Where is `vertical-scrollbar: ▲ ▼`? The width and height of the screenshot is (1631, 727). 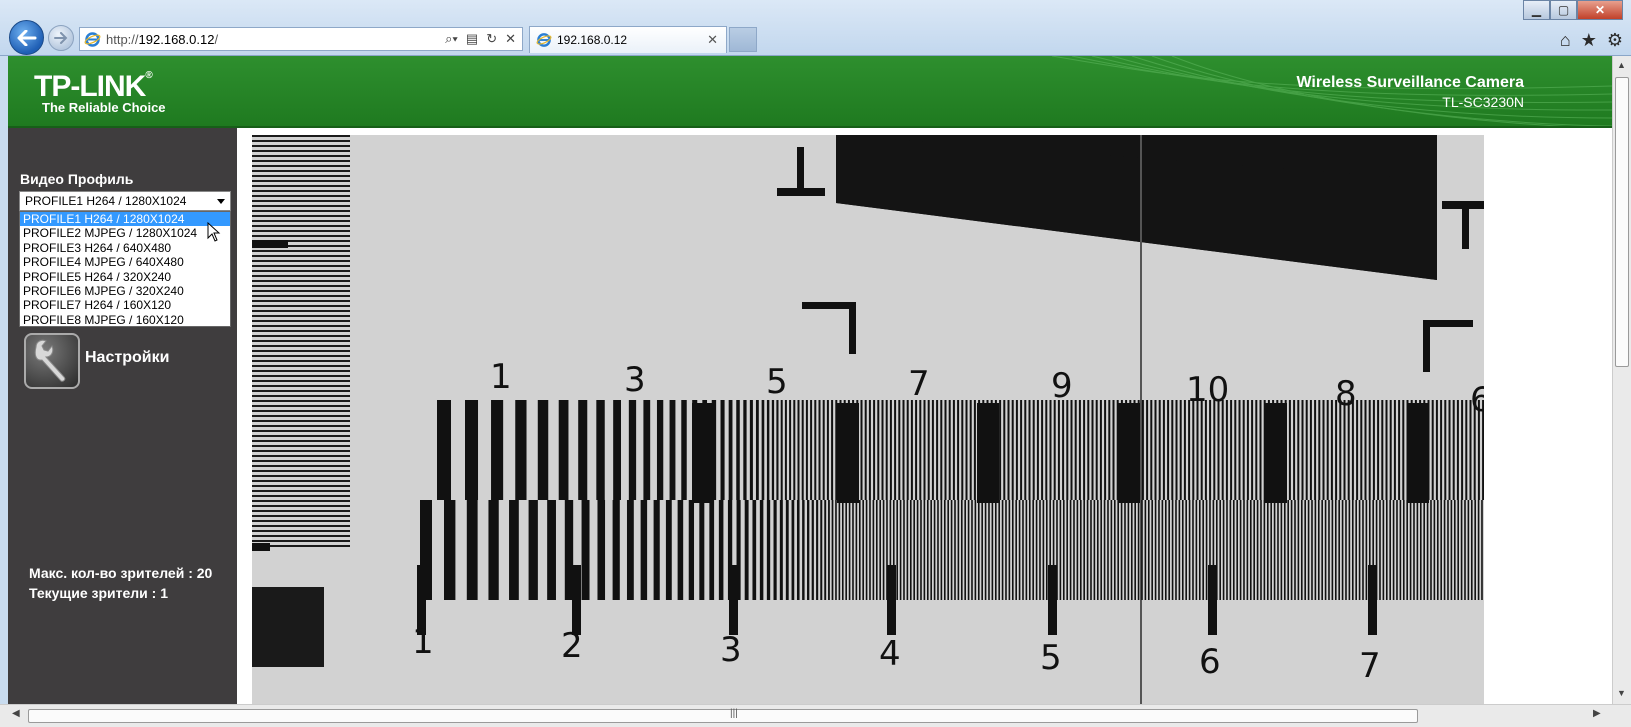
vertical-scrollbar: ▲ ▼ is located at coordinates (1621, 380).